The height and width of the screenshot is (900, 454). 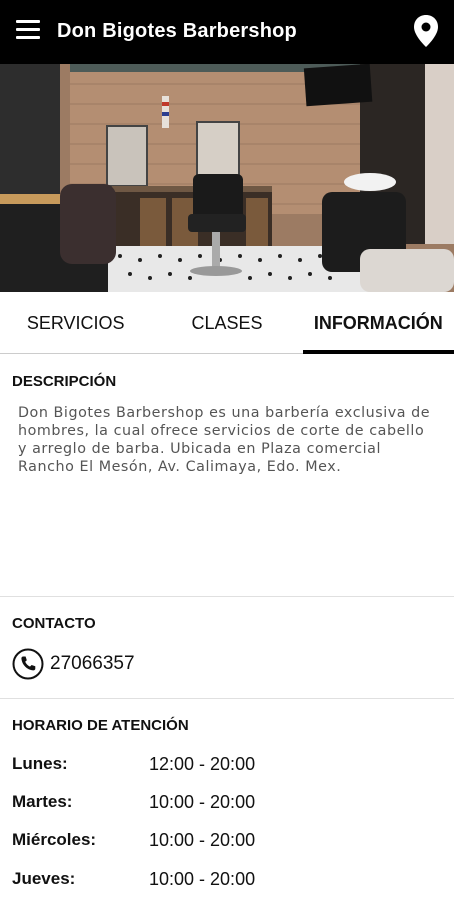 I want to click on hamburger-menu-icon, so click(x=29, y=32).